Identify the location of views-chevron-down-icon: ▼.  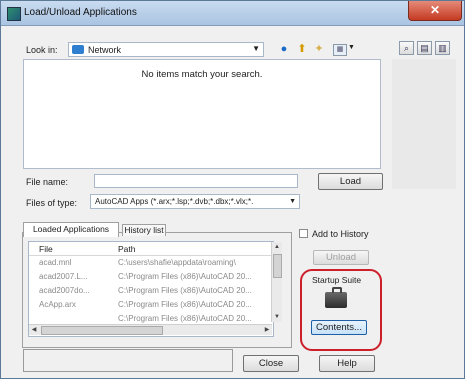
(351, 47).